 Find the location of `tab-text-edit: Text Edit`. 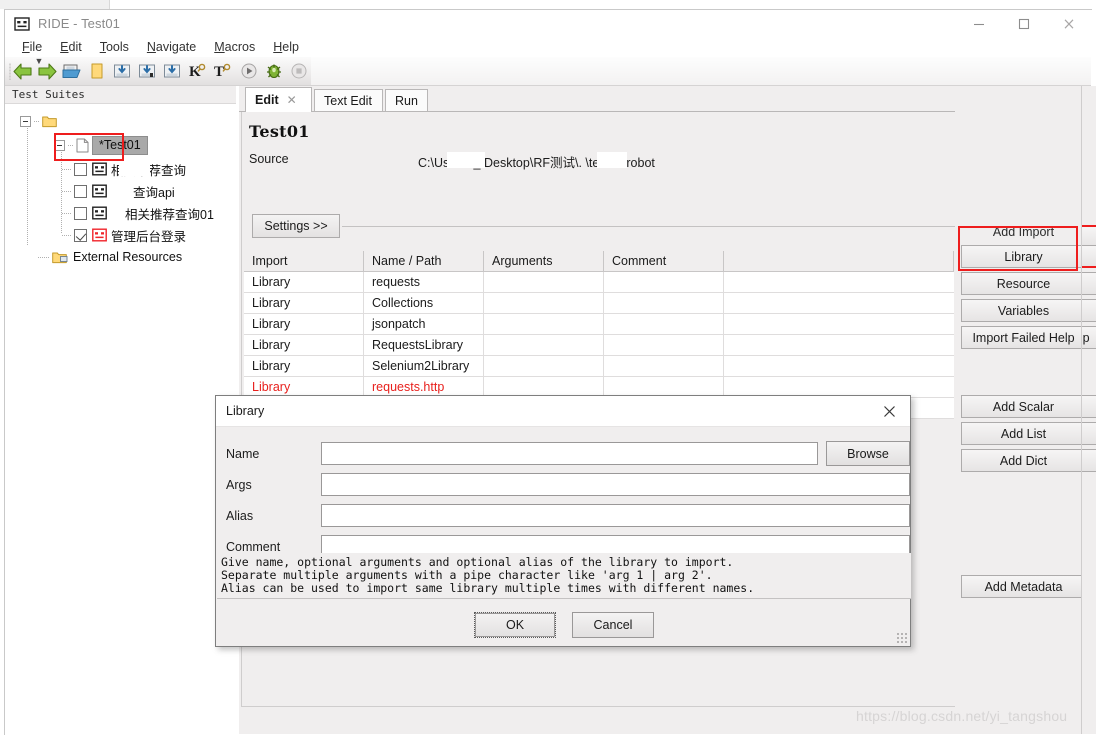

tab-text-edit: Text Edit is located at coordinates (348, 100).